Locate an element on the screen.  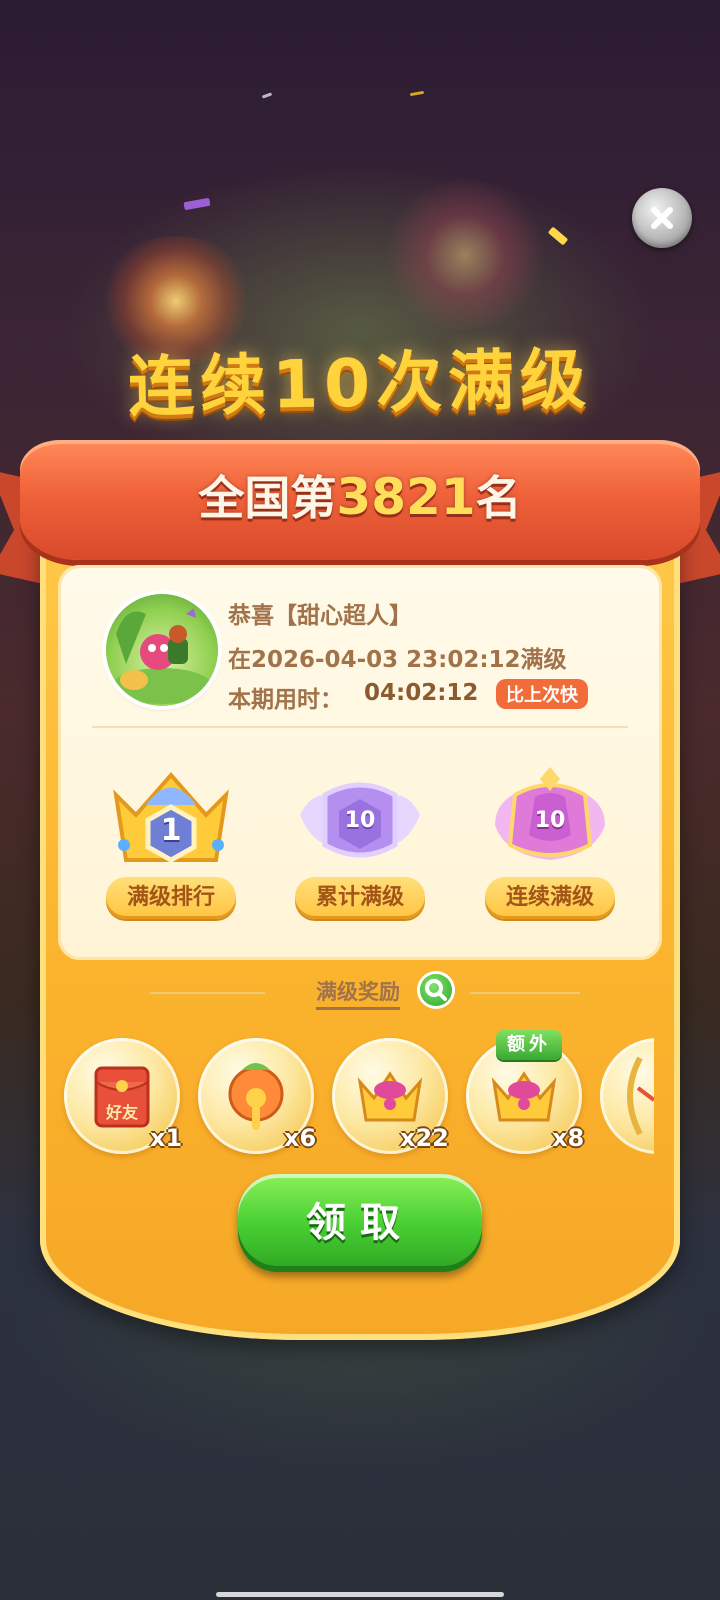
reward-count: x8 is located at coordinates (568, 1138).